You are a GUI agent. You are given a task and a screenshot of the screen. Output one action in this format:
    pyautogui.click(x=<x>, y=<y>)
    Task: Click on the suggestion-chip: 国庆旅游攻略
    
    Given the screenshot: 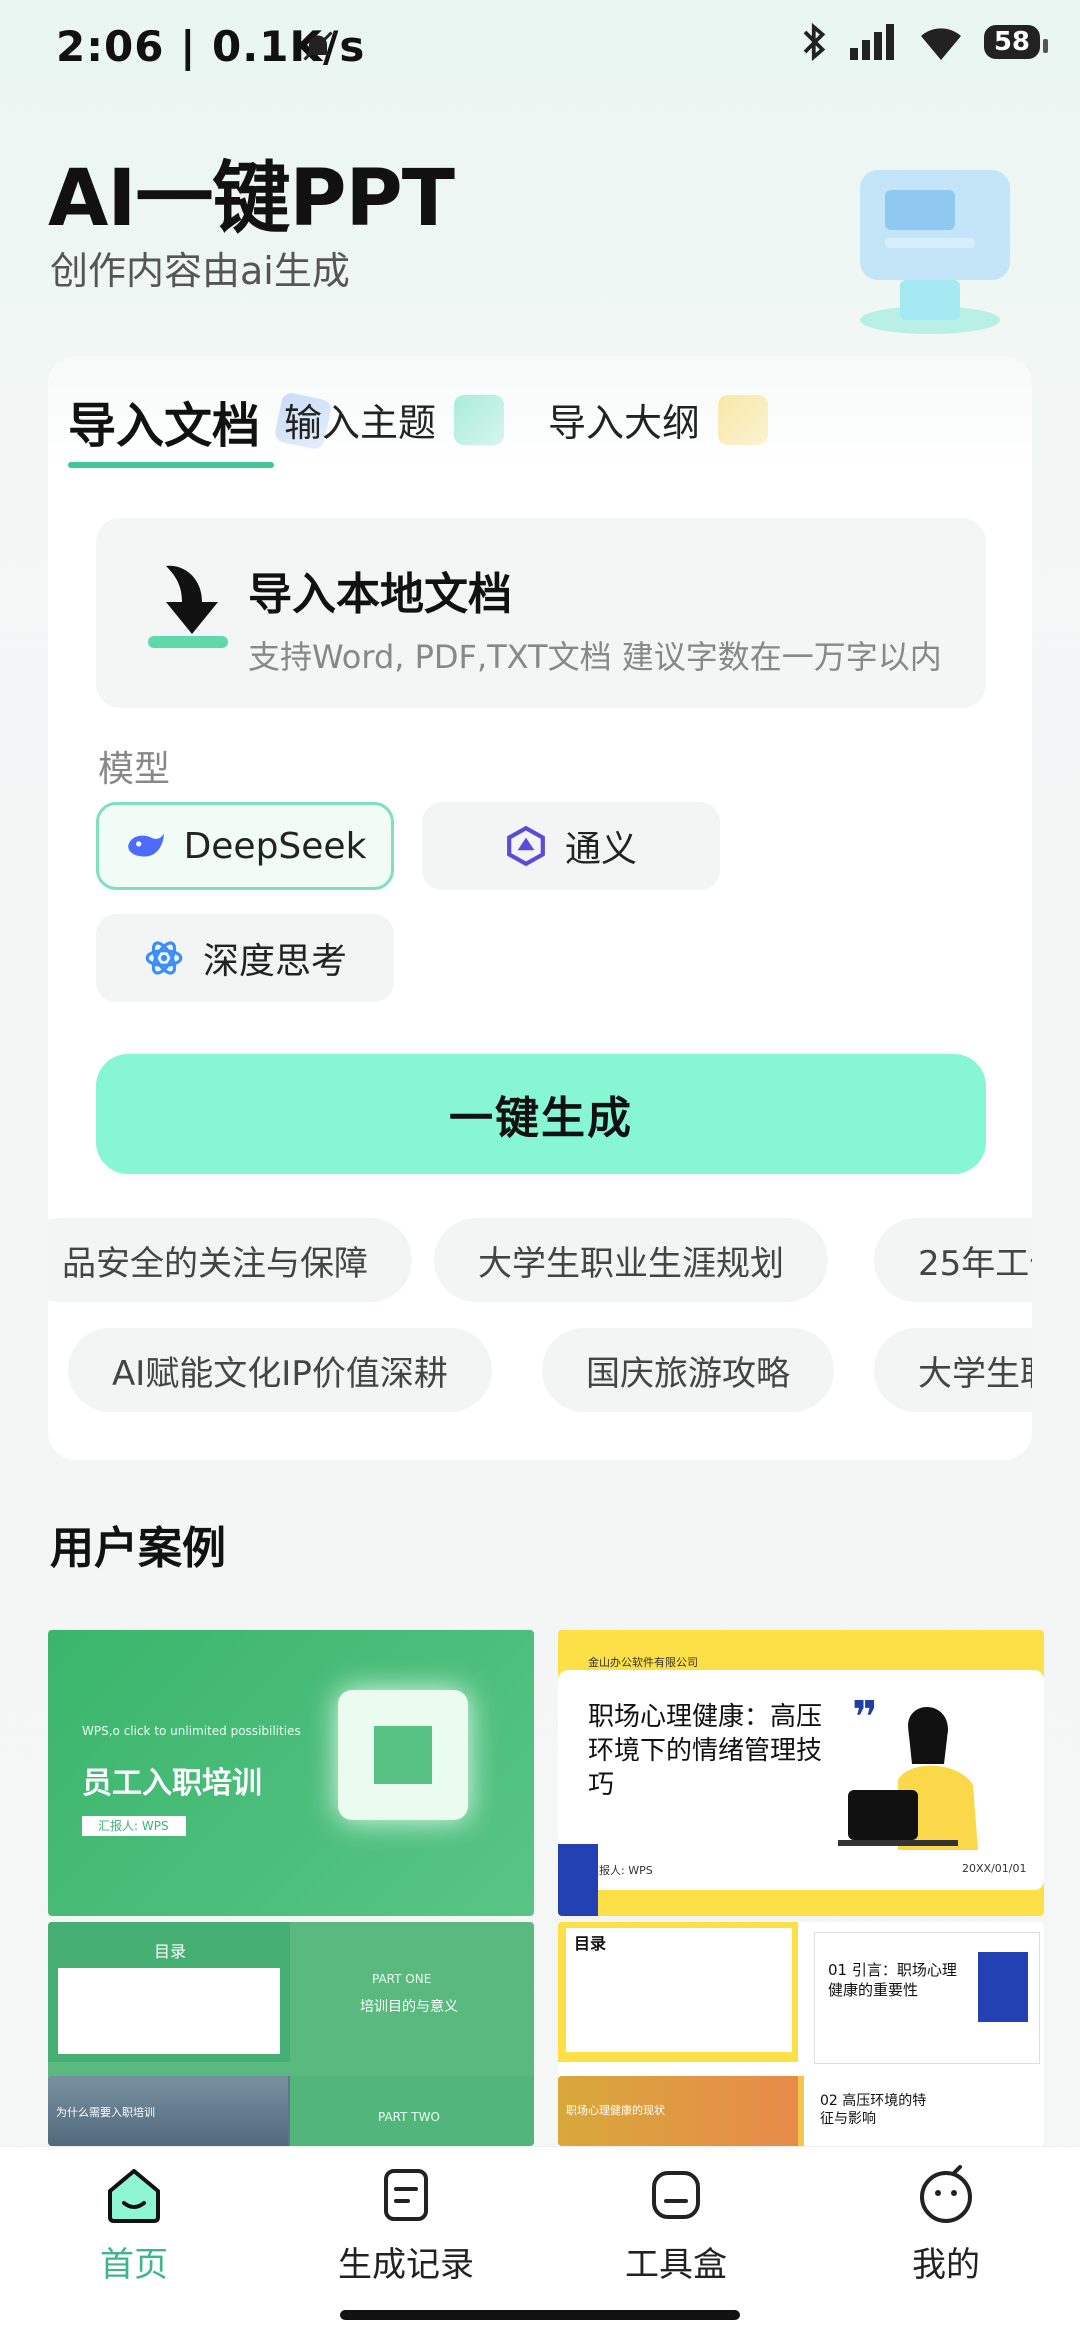 What is the action you would take?
    pyautogui.click(x=688, y=1370)
    